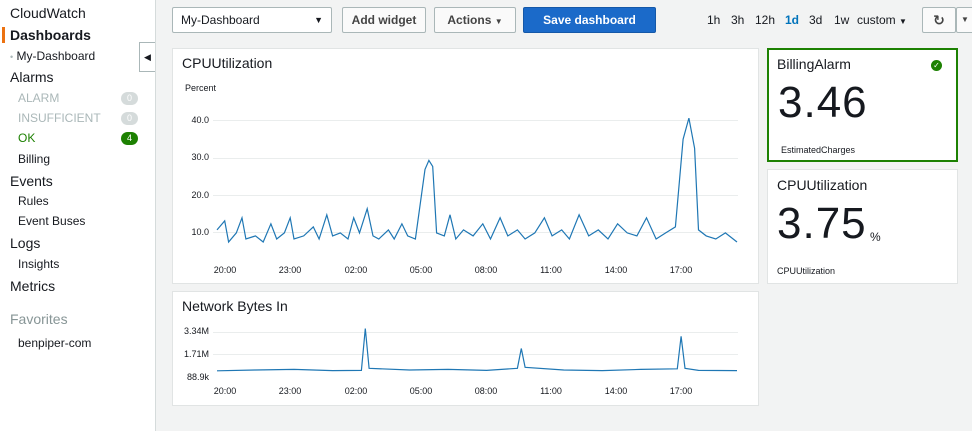 The height and width of the screenshot is (431, 972). Describe the element at coordinates (200, 157) in the screenshot. I see `y-tick: 30.0` at that location.